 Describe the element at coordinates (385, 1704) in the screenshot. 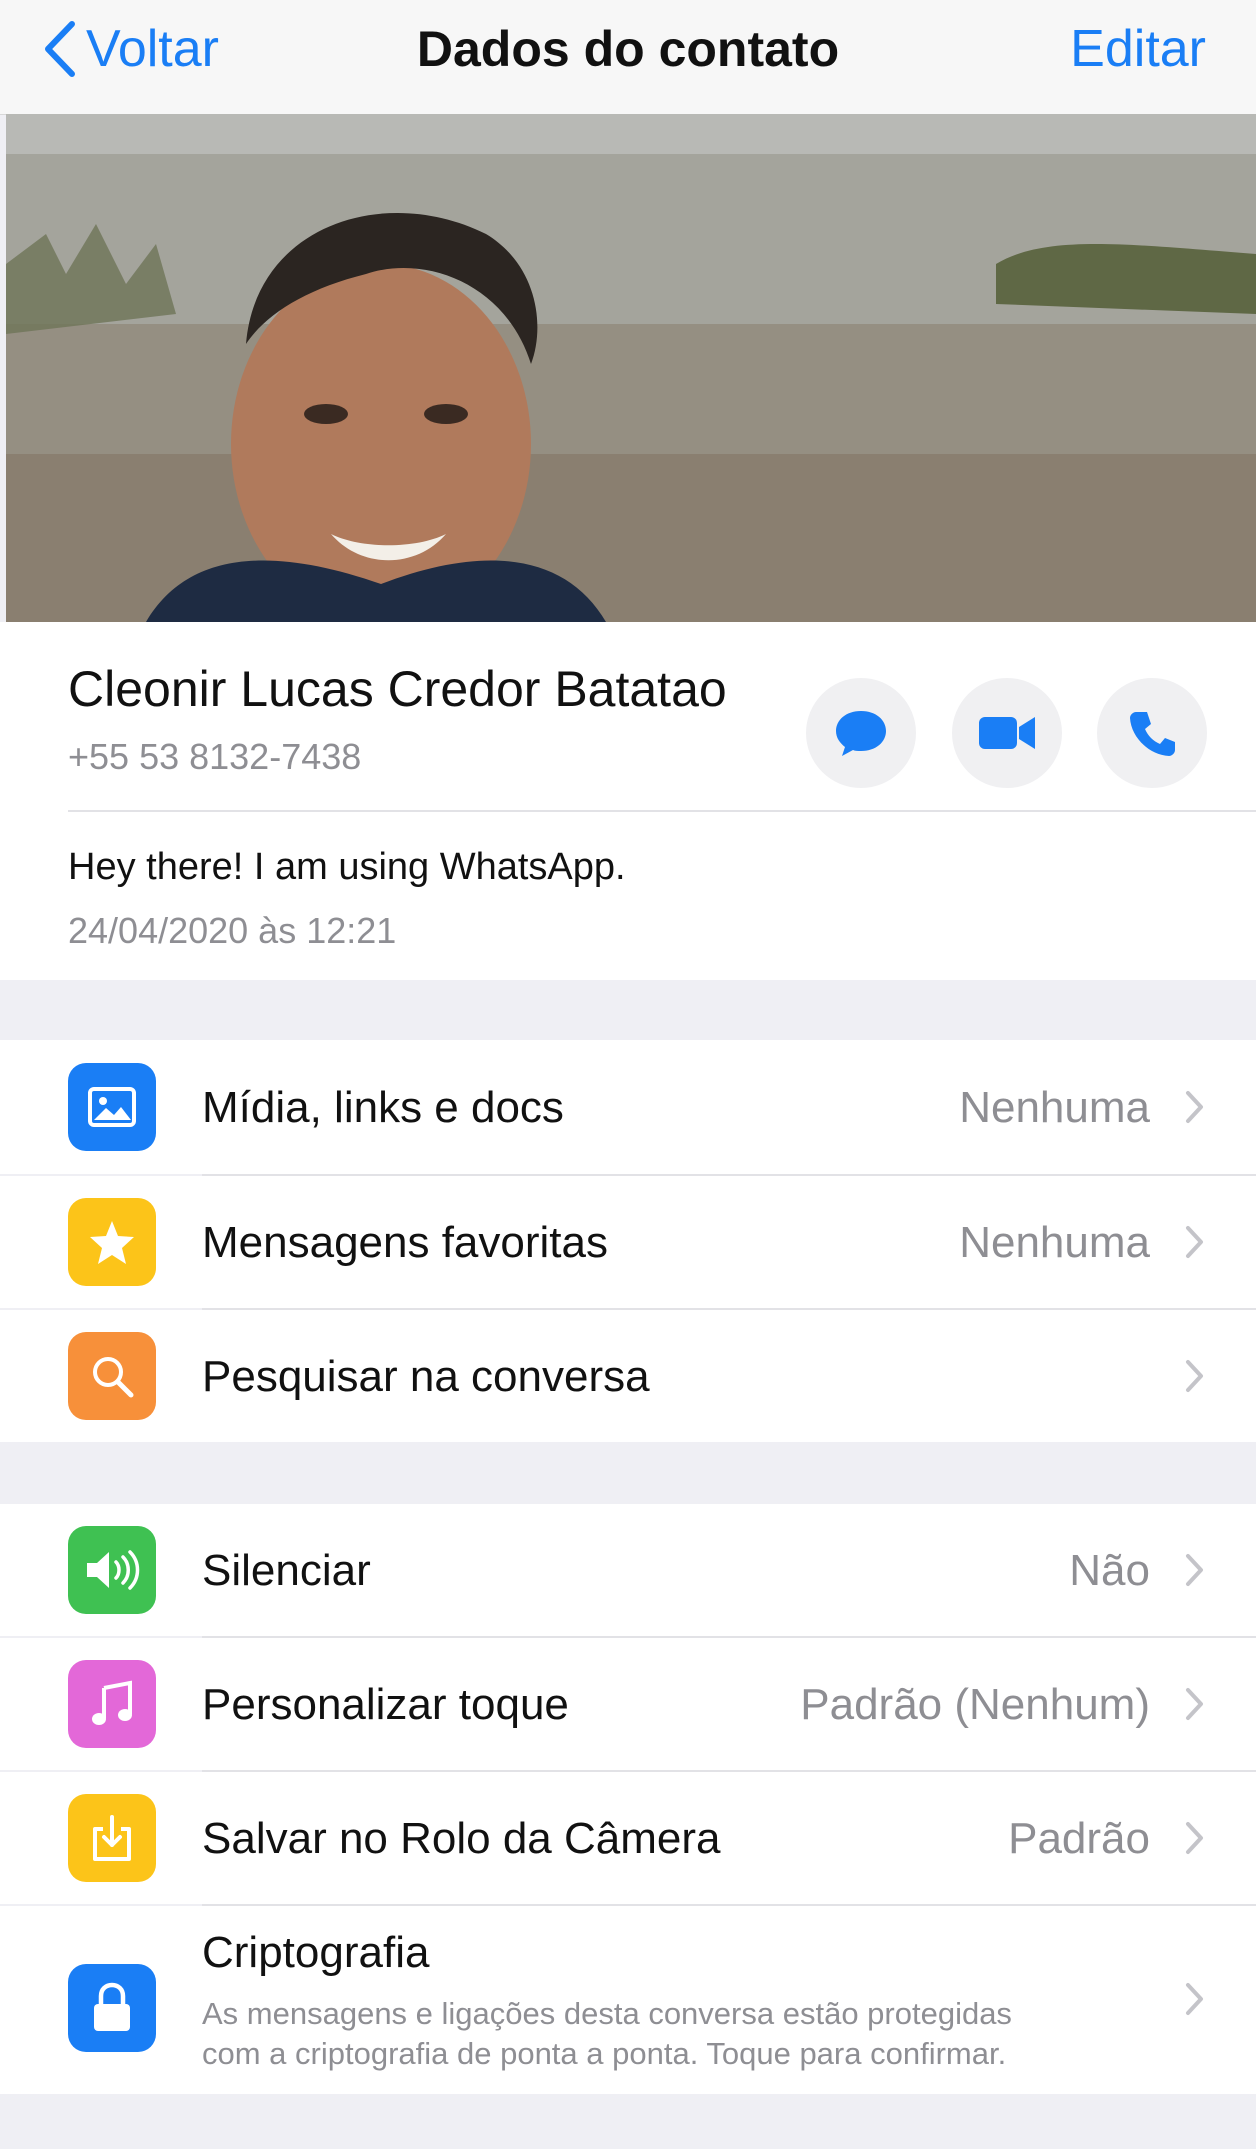

I see `row-label: Personalizar toque` at that location.